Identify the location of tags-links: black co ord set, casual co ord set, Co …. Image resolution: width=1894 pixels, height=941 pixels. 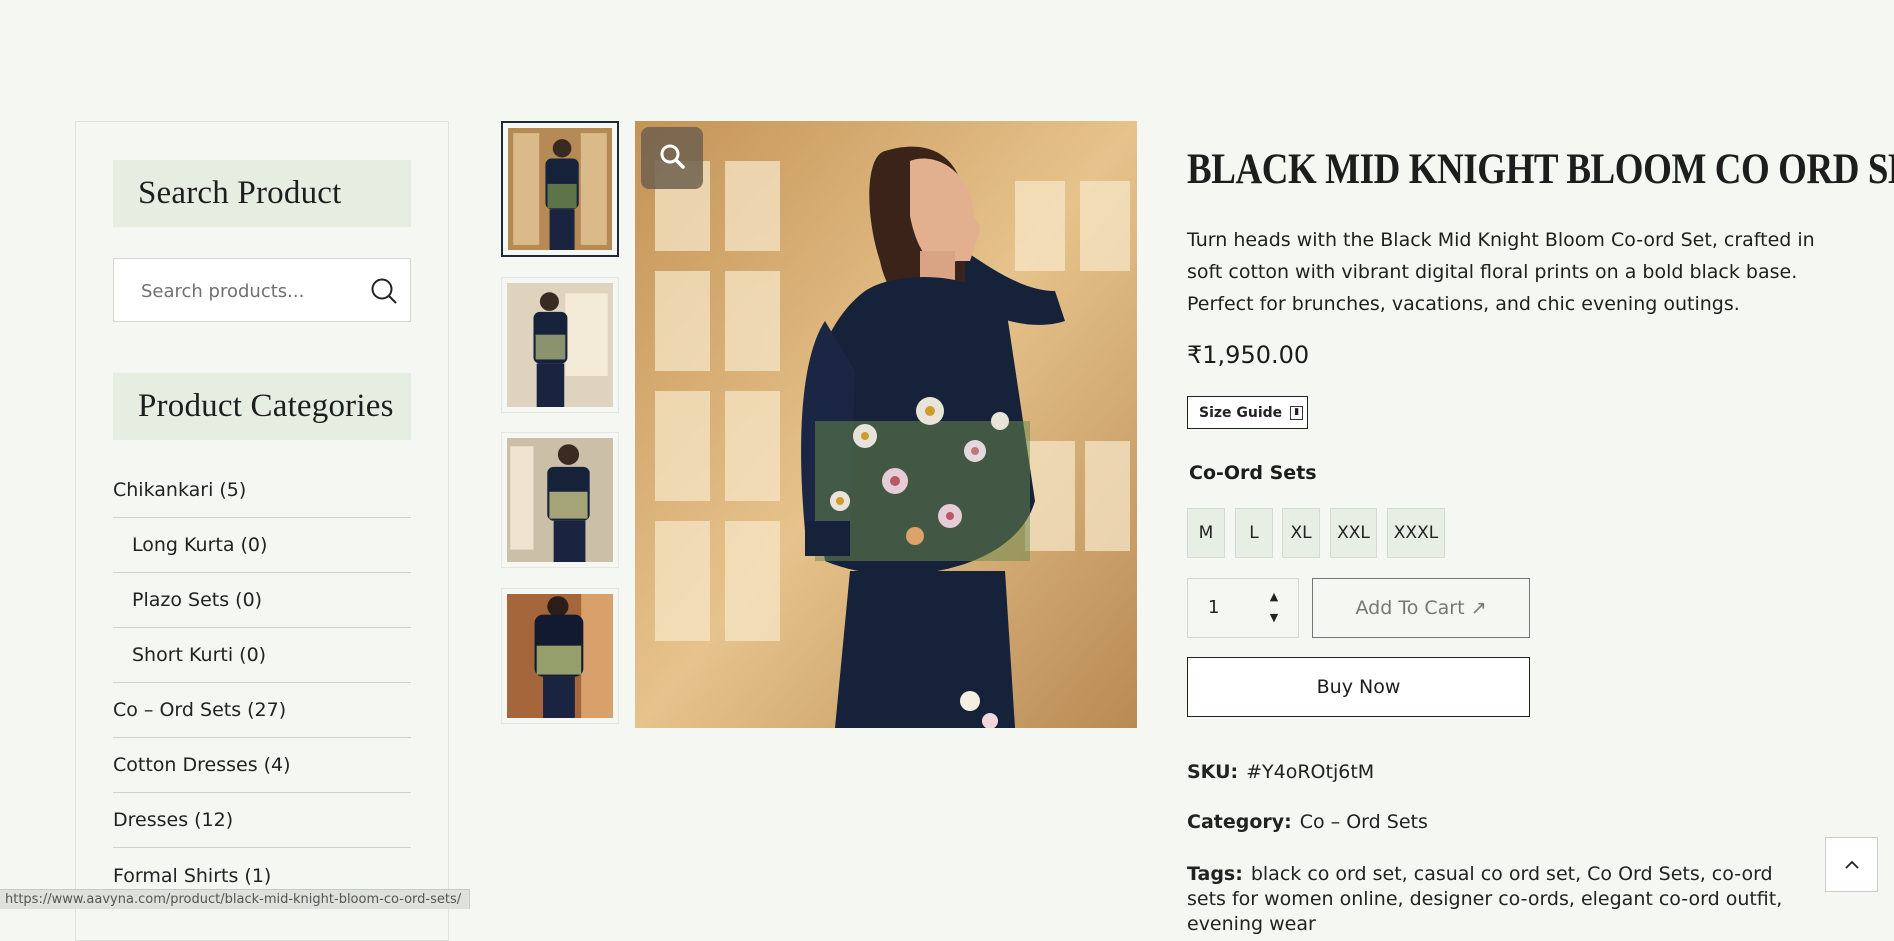
(1484, 899).